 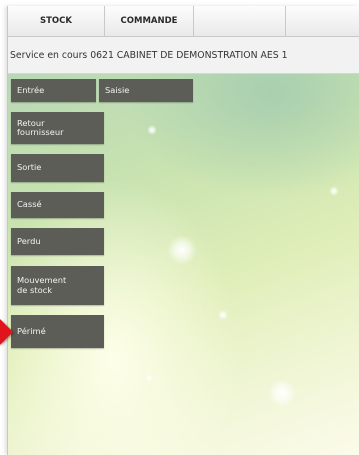 I want to click on casse-button: Cassé, so click(x=57, y=205).